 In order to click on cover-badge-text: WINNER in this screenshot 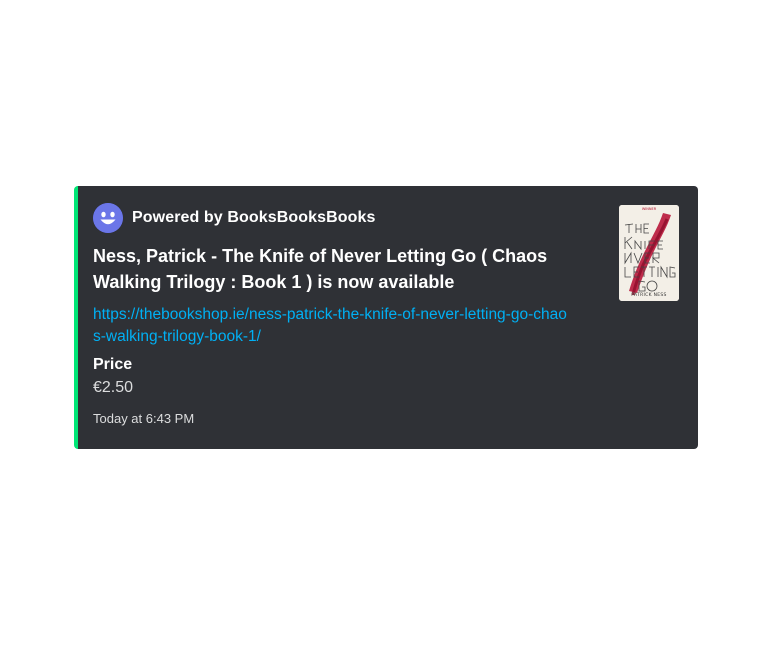, I will do `click(649, 209)`.